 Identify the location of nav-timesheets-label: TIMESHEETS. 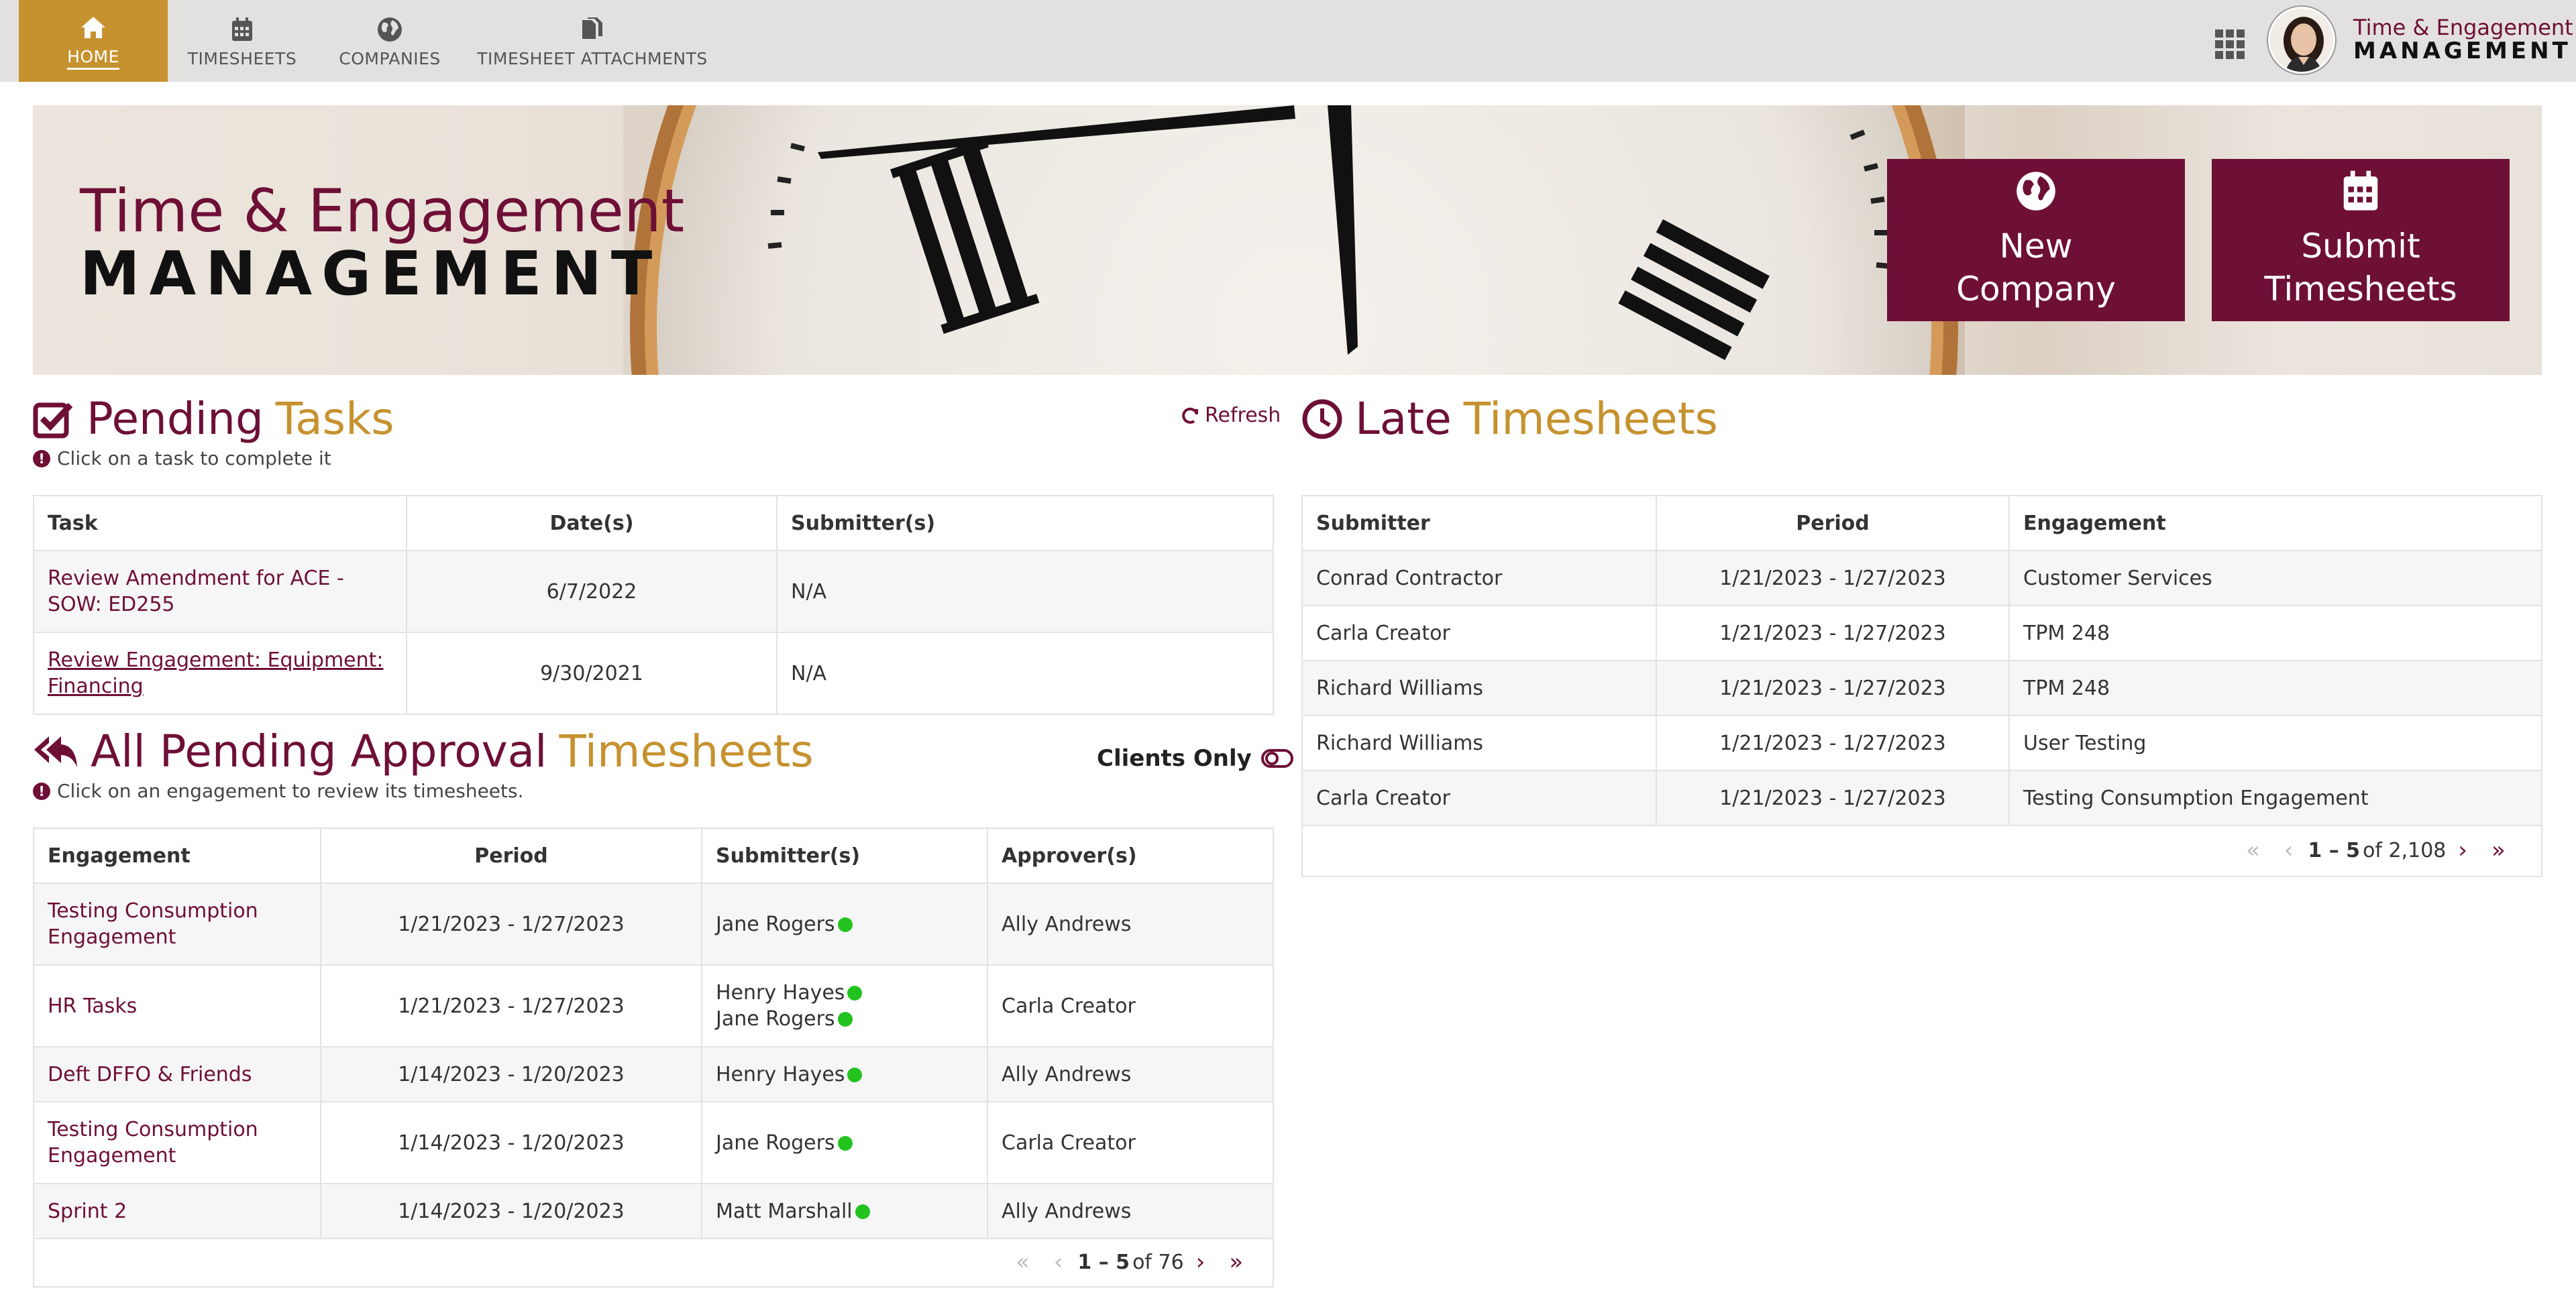
(242, 58).